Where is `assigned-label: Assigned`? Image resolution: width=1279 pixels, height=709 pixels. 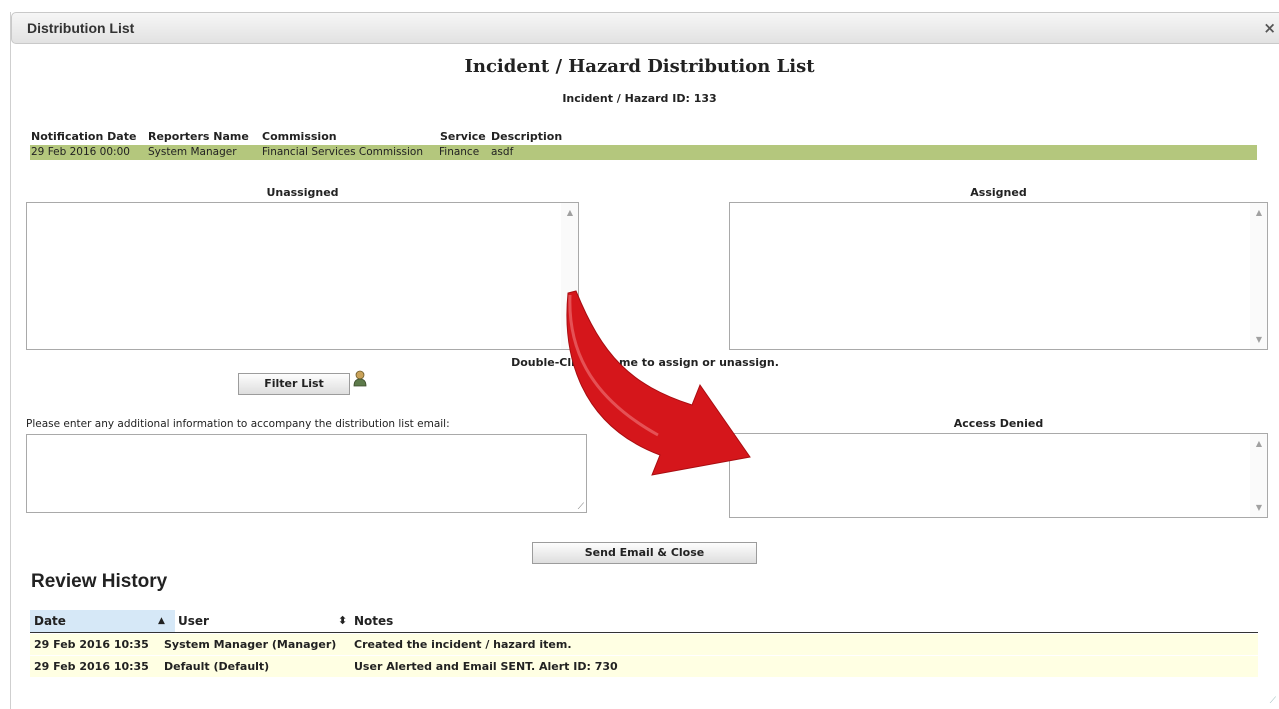 assigned-label: Assigned is located at coordinates (998, 192).